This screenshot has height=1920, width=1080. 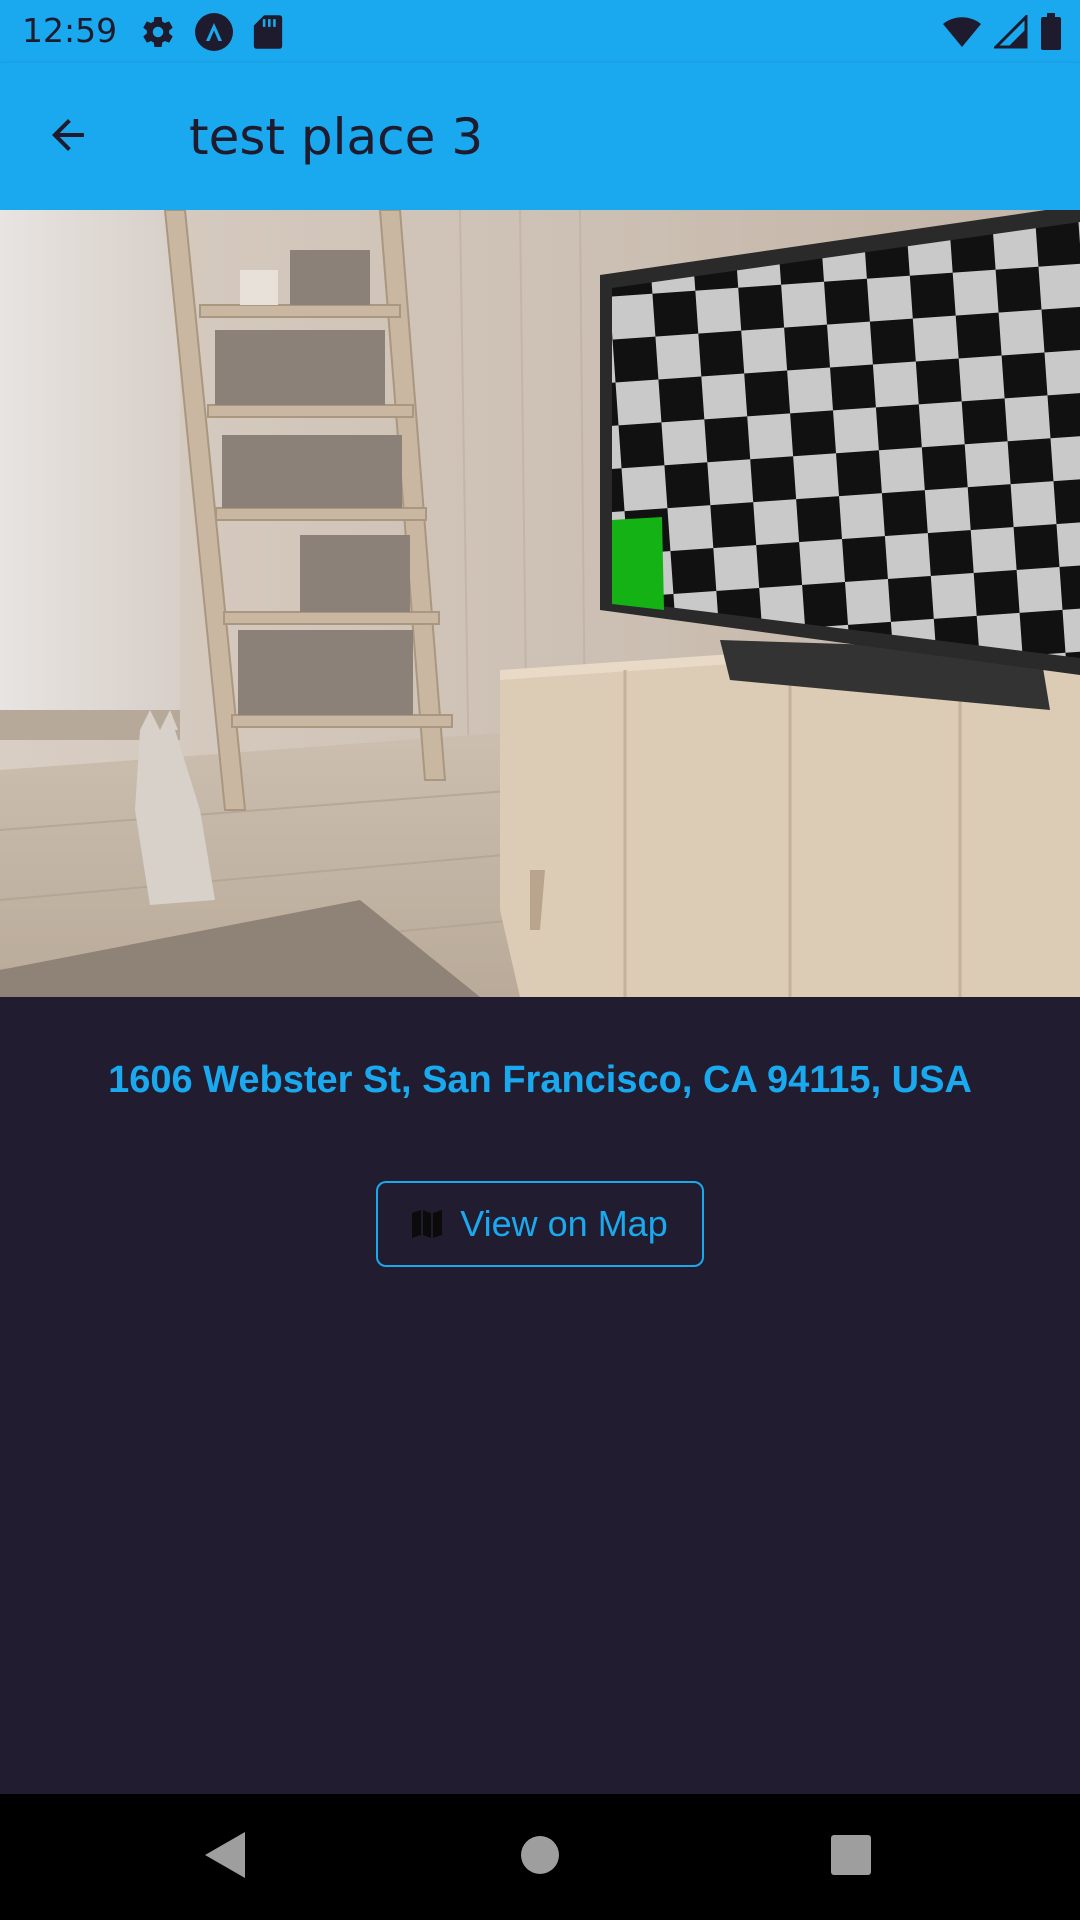 I want to click on status-time: 12:59, so click(x=70, y=30).